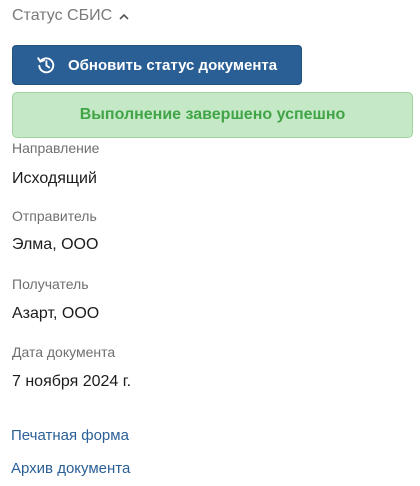 This screenshot has height=486, width=420. Describe the element at coordinates (50, 284) in the screenshot. I see `recipient-label: Получатель` at that location.